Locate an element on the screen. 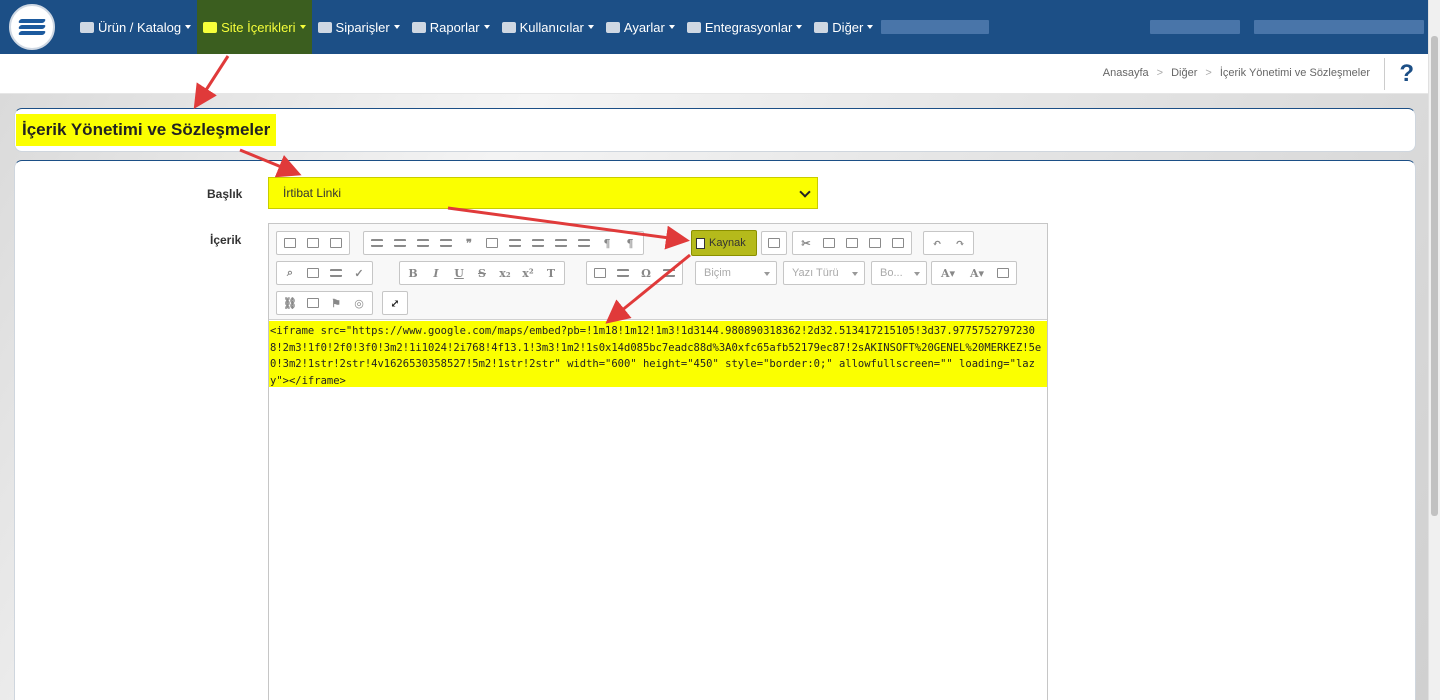  unlink-icon is located at coordinates (313, 303).